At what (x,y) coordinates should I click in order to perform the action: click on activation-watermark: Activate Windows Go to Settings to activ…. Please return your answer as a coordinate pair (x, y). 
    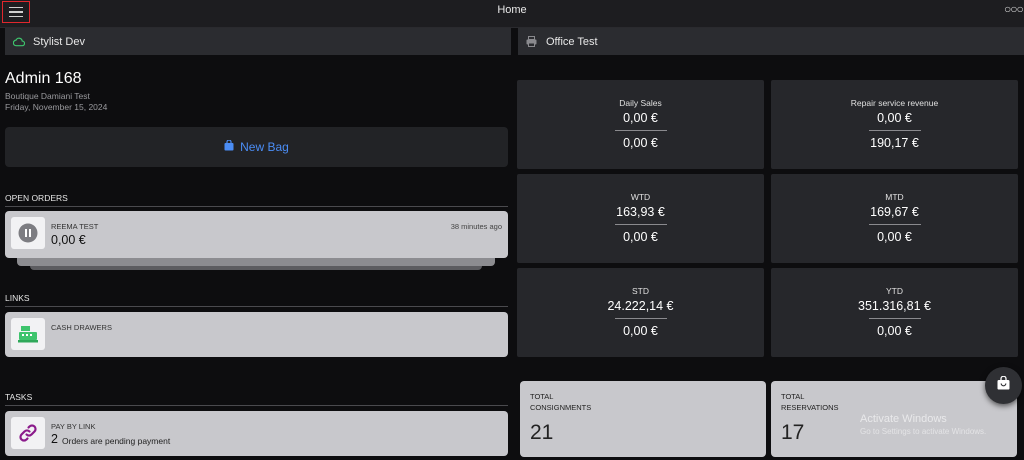
    Looking at the image, I should click on (923, 424).